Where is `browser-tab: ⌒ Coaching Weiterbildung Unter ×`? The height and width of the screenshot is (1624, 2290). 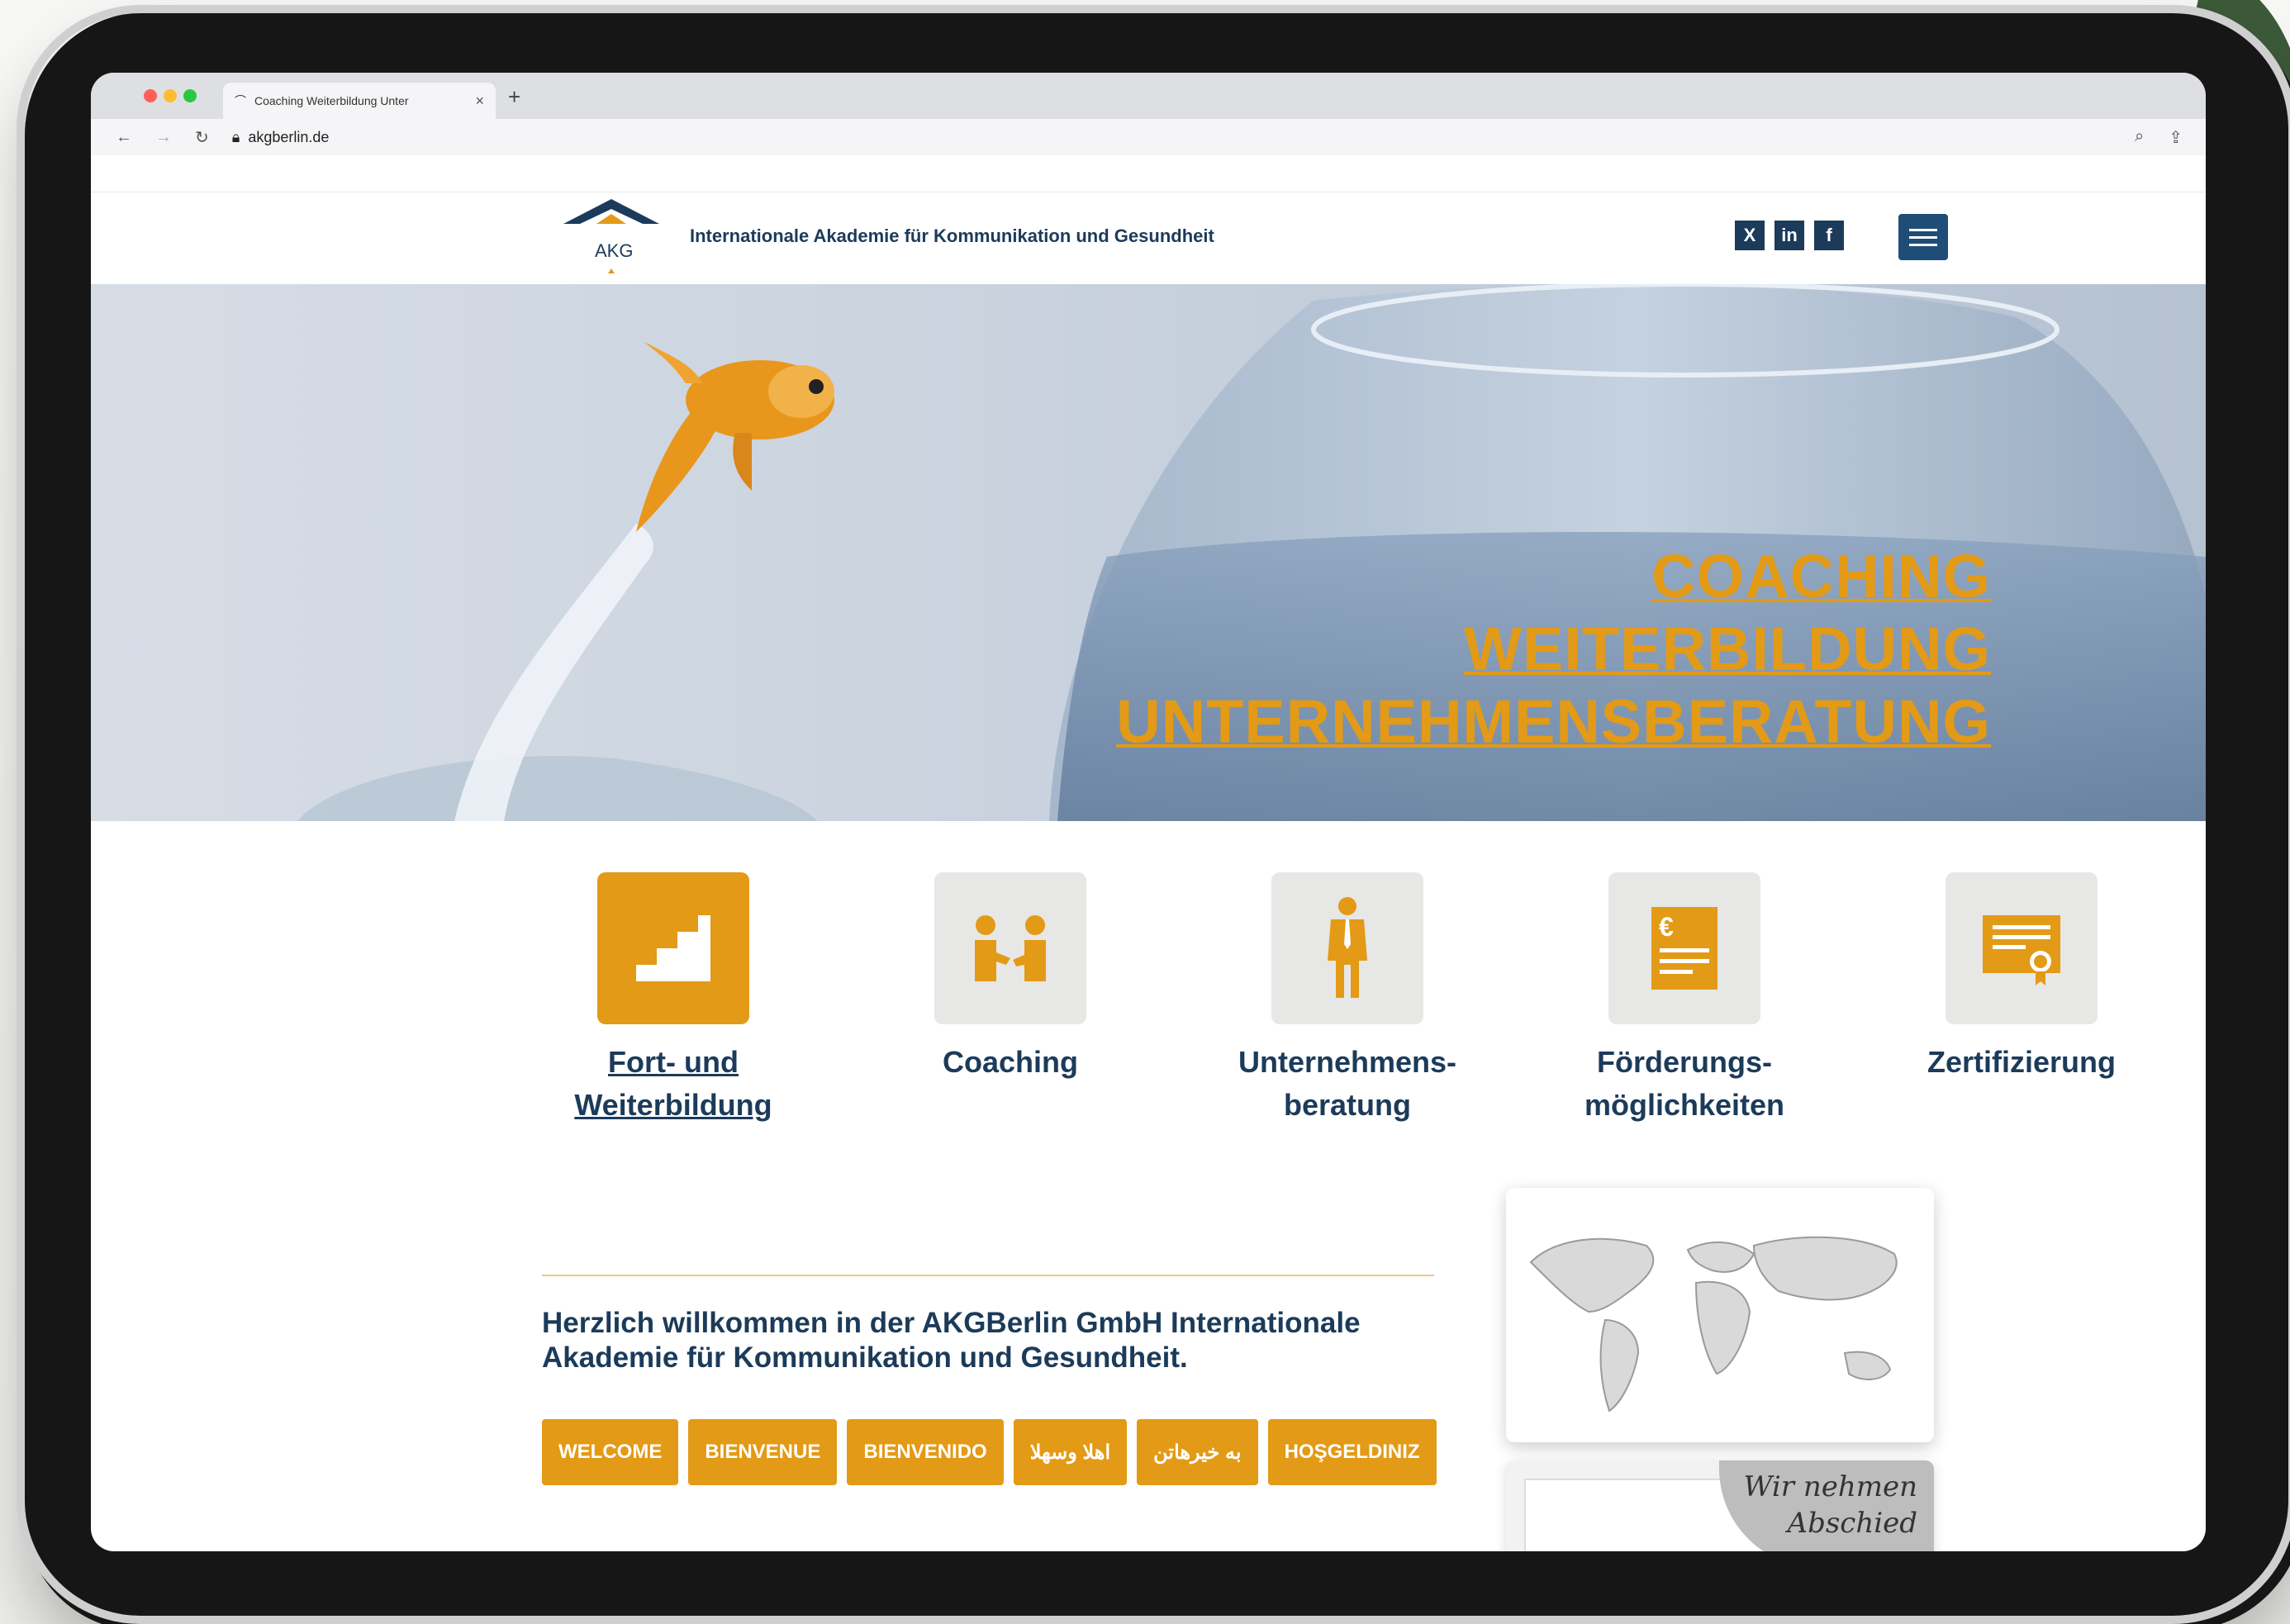 browser-tab: ⌒ Coaching Weiterbildung Unter × is located at coordinates (359, 101).